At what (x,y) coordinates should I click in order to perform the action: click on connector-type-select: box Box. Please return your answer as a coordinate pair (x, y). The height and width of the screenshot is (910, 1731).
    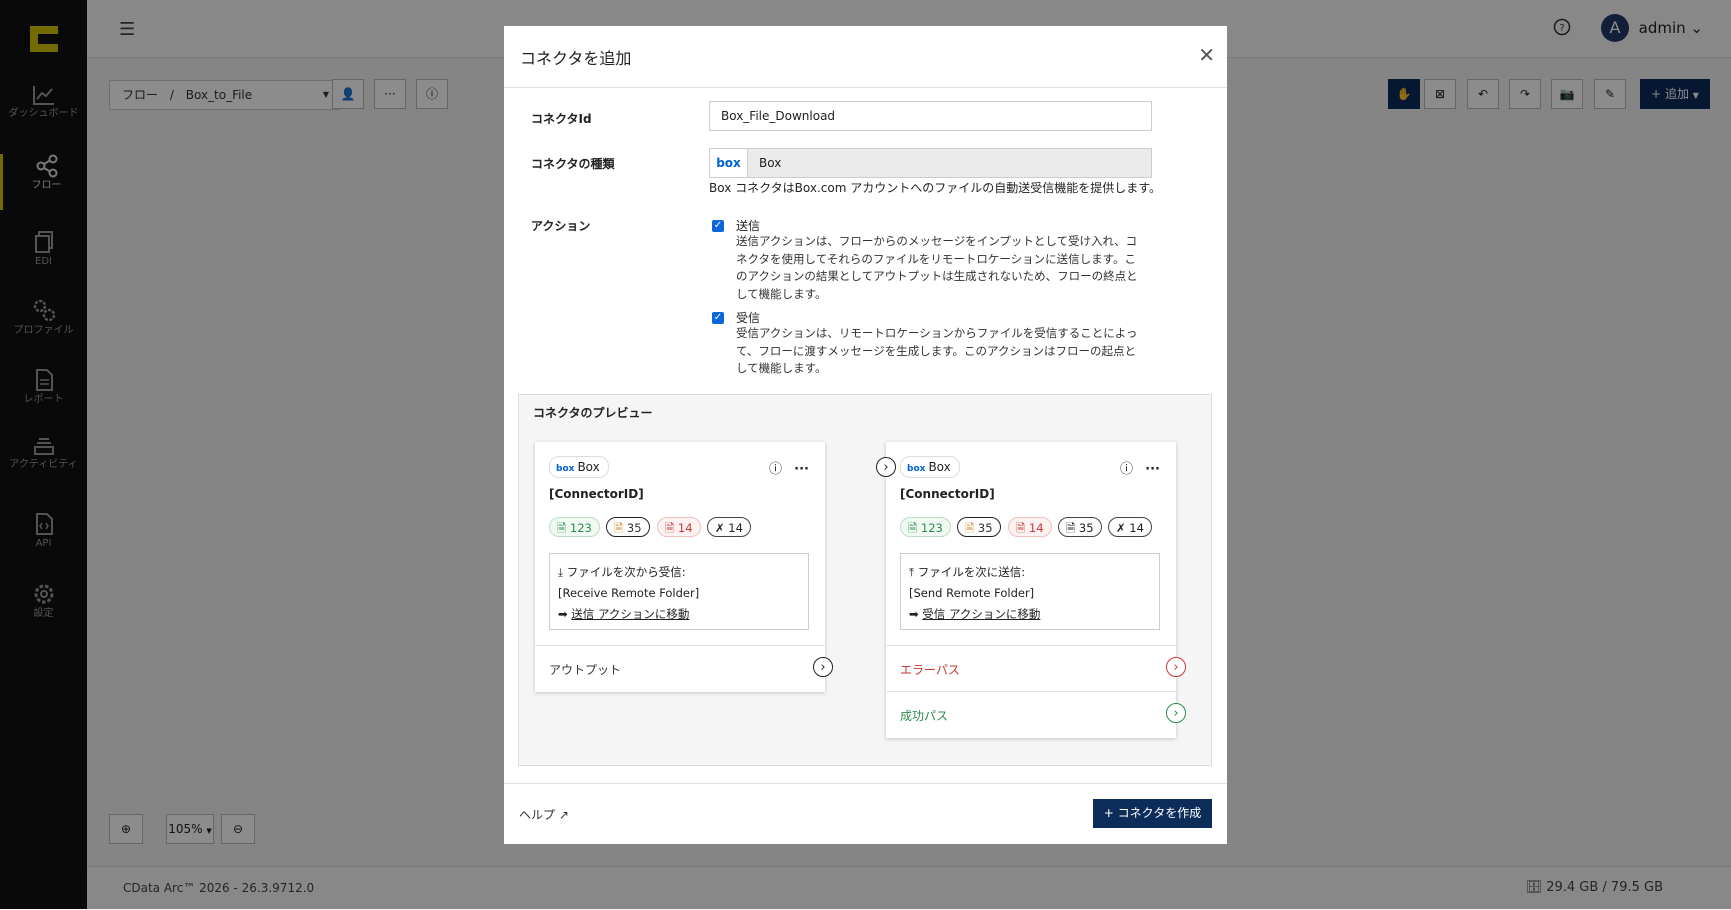
    Looking at the image, I should click on (930, 163).